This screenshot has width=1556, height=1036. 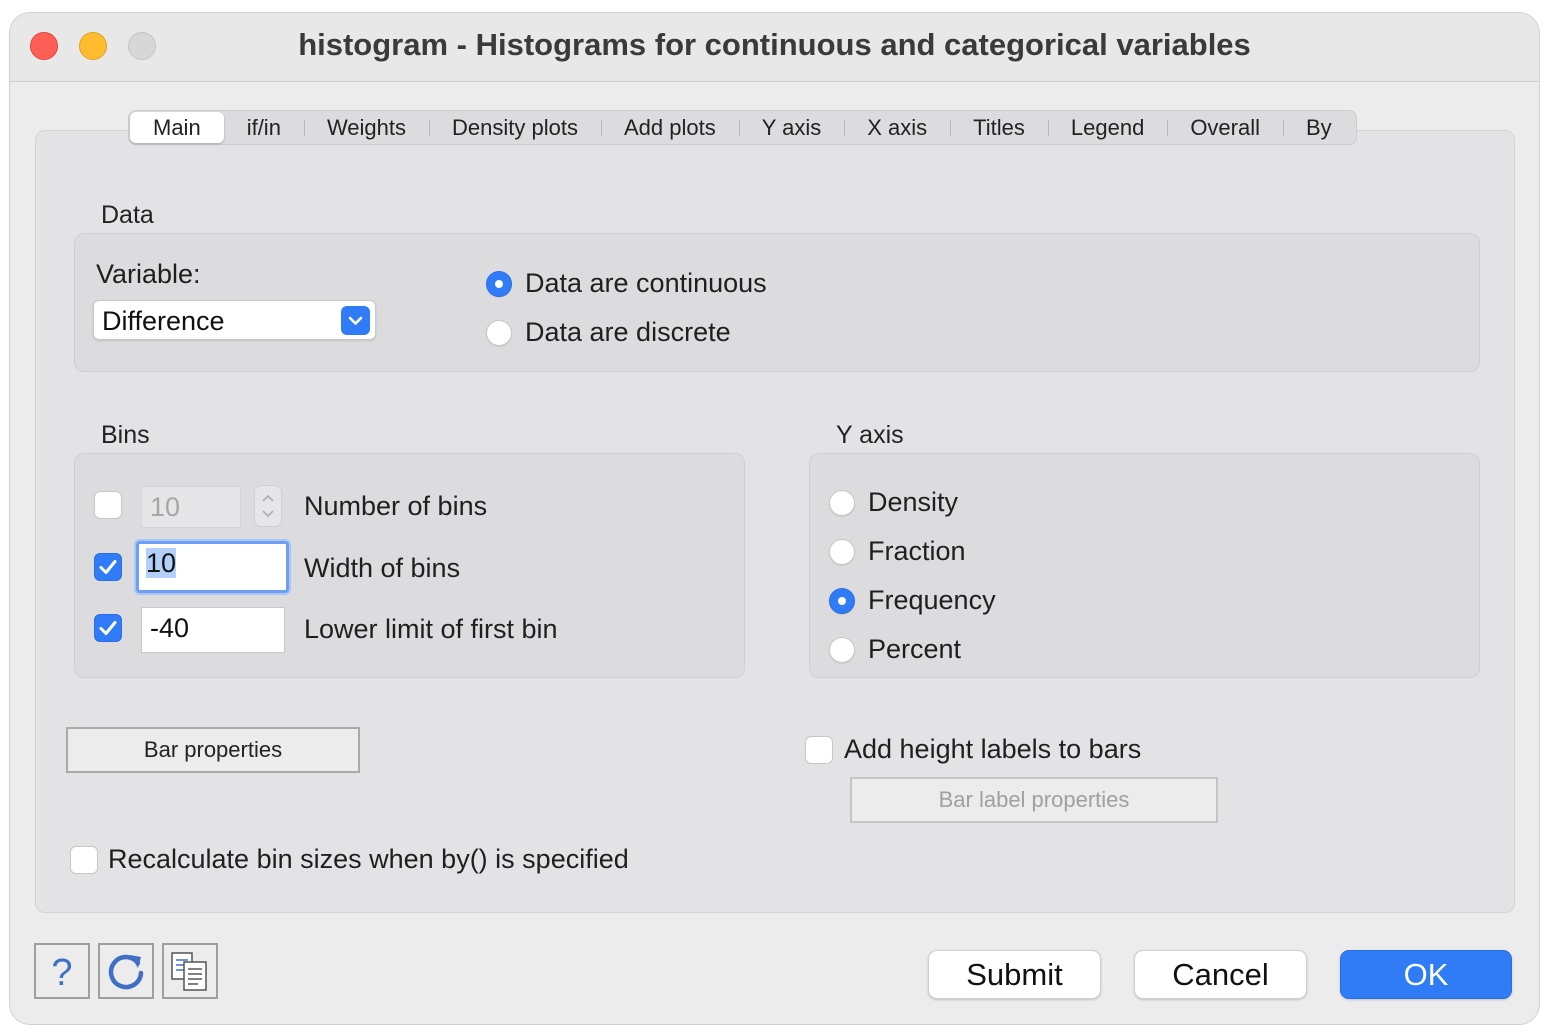 What do you see at coordinates (870, 435) in the screenshot?
I see `yaxis-group-title: Y axis` at bounding box center [870, 435].